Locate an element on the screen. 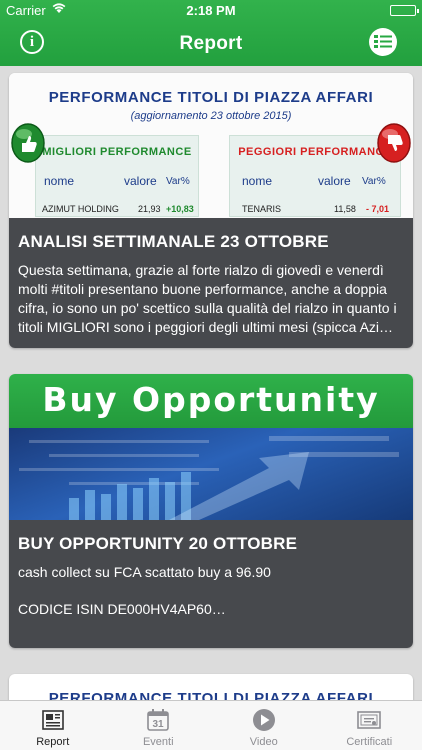 This screenshot has height=750, width=422. tab-bar: Report 31 Eventi Video Certificati is located at coordinates (211, 725).